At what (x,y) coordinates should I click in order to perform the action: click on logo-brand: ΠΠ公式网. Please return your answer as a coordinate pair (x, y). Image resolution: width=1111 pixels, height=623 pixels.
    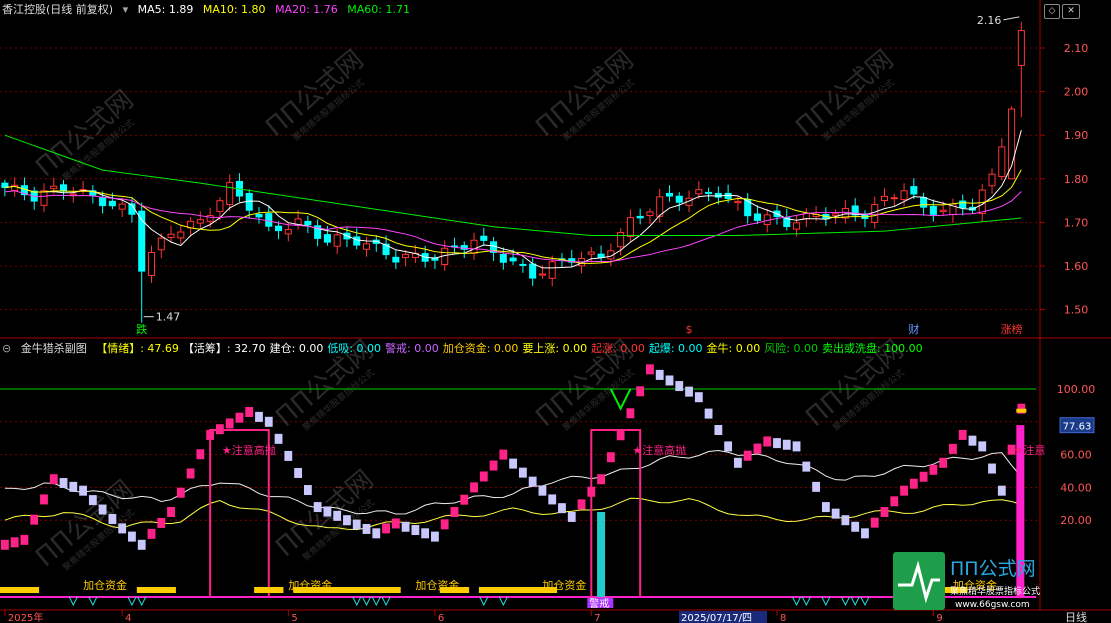
    Looking at the image, I should click on (993, 569).